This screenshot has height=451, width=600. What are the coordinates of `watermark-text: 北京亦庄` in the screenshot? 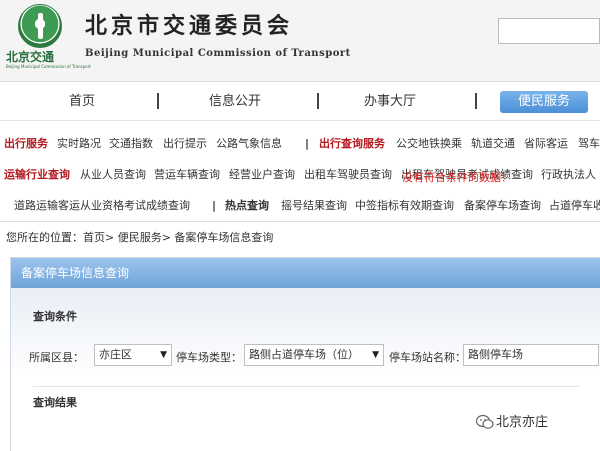 It's located at (522, 422).